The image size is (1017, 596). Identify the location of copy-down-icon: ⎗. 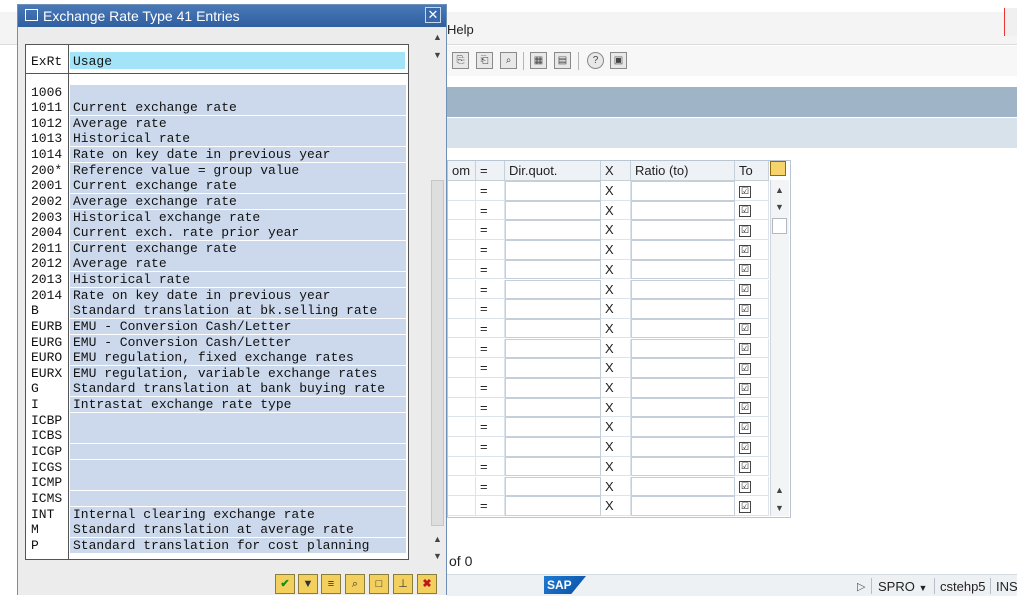
(484, 60).